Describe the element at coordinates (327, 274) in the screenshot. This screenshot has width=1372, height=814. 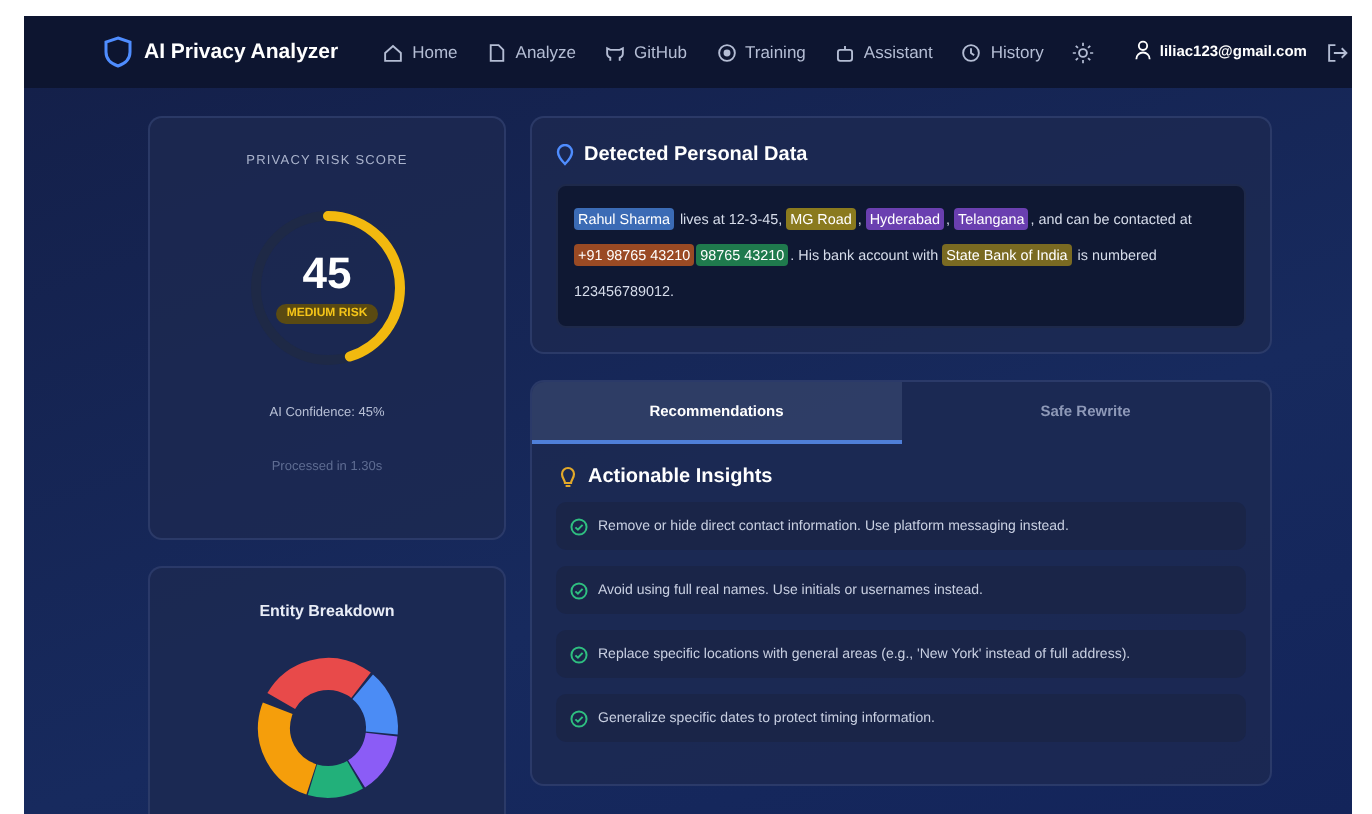
I see `risk-score: 45` at that location.